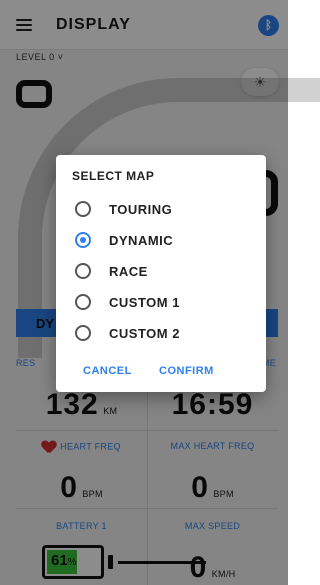 This screenshot has height=585, width=320. Describe the element at coordinates (107, 371) in the screenshot. I see `cancel-button: CANCEL` at that location.